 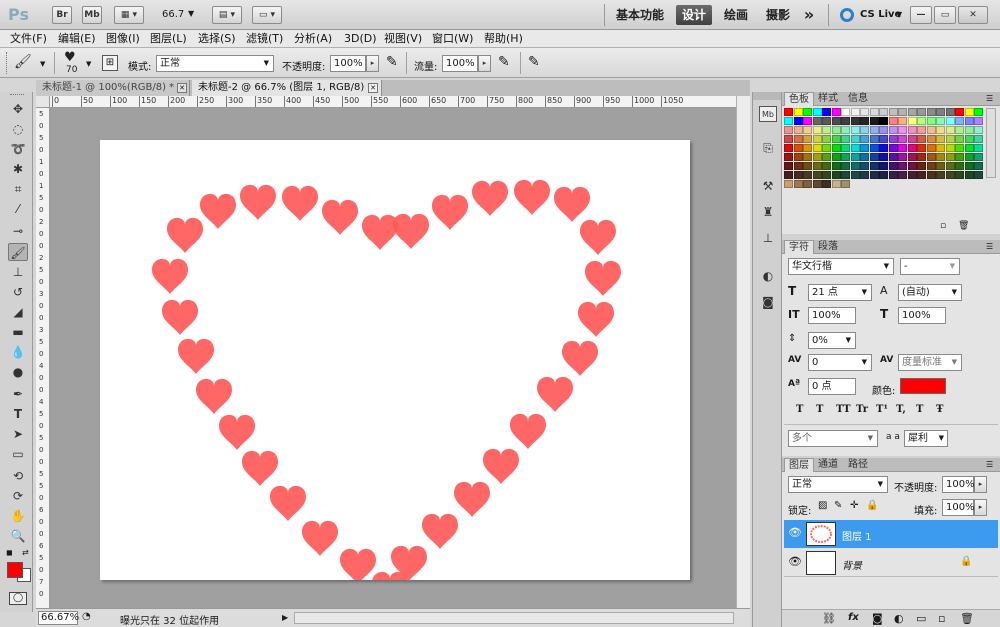 I want to click on clone-stamp-tool-icon: ⊥, so click(x=18, y=272).